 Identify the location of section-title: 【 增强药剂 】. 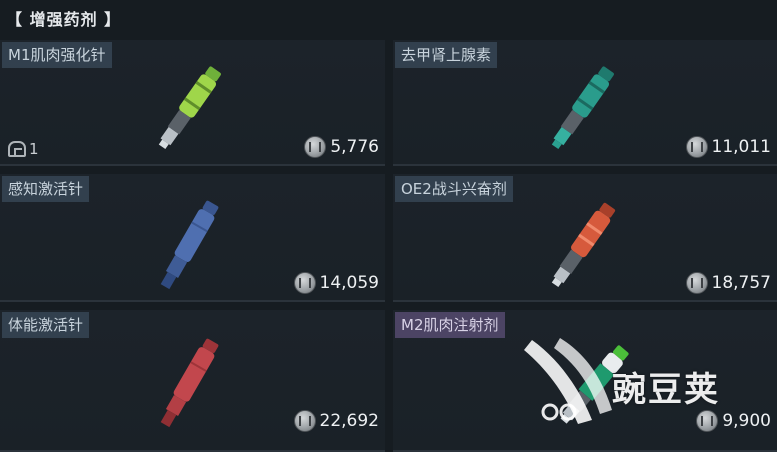
(64, 19).